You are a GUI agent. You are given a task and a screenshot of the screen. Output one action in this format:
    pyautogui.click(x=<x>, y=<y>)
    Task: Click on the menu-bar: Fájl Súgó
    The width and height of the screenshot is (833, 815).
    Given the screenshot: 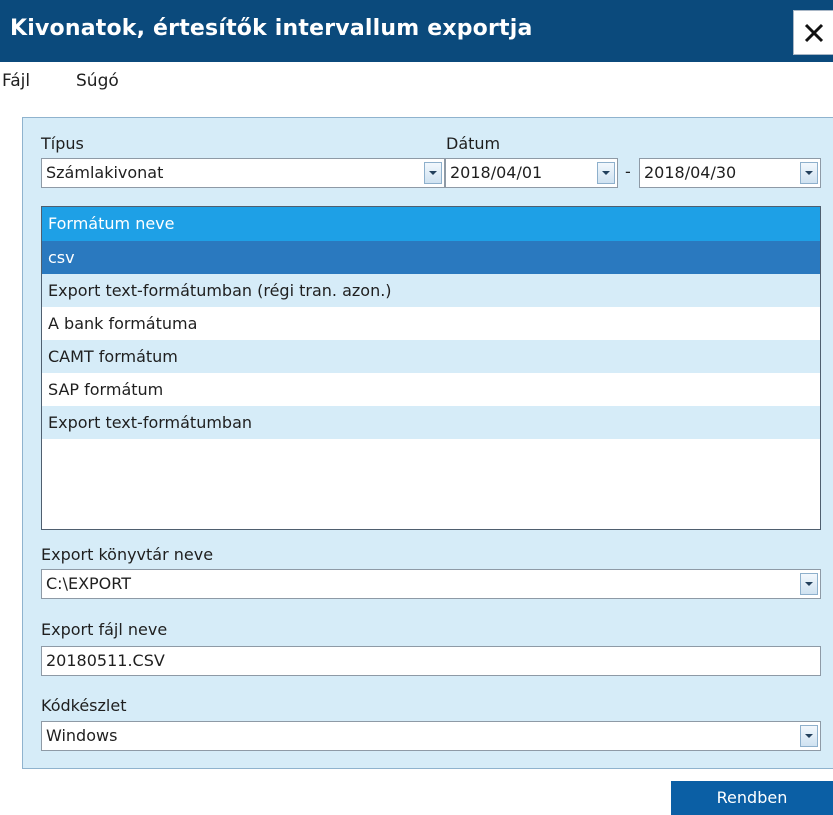 What is the action you would take?
    pyautogui.click(x=416, y=84)
    